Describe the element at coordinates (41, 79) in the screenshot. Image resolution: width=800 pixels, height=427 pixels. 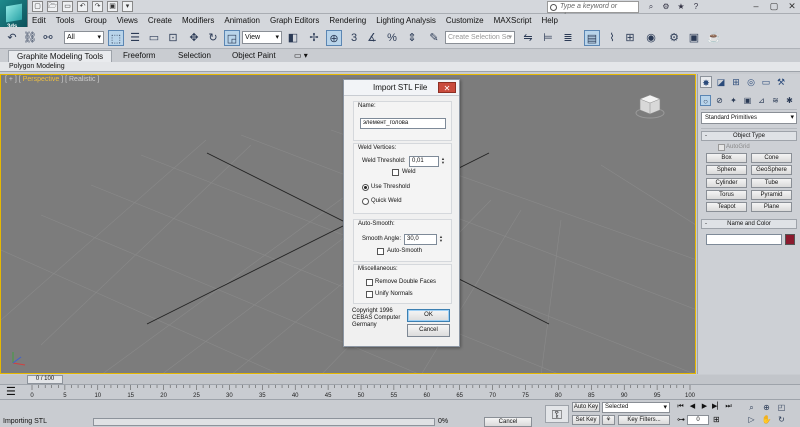
I see `viewport-view-name: Perspective` at that location.